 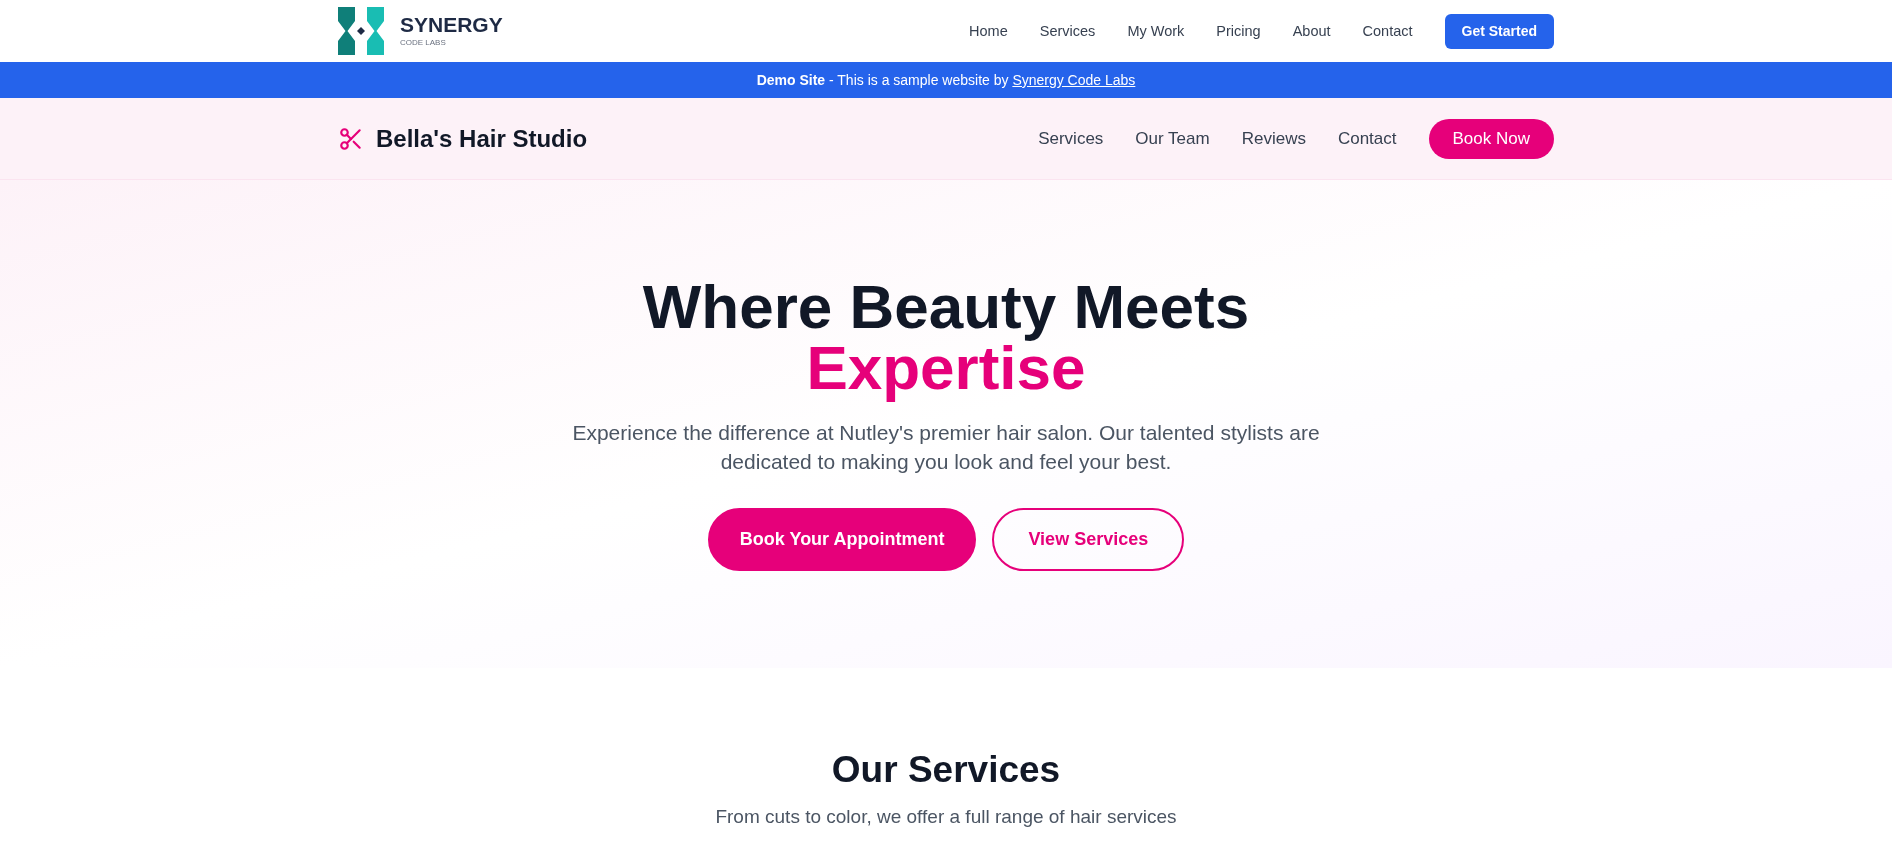 I want to click on cta-button: View Services, so click(x=1088, y=539).